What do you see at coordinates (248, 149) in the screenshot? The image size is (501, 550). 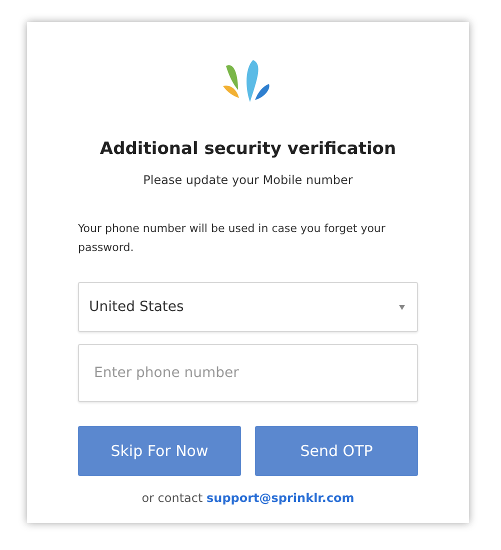 I see `title: Additional security verification` at bounding box center [248, 149].